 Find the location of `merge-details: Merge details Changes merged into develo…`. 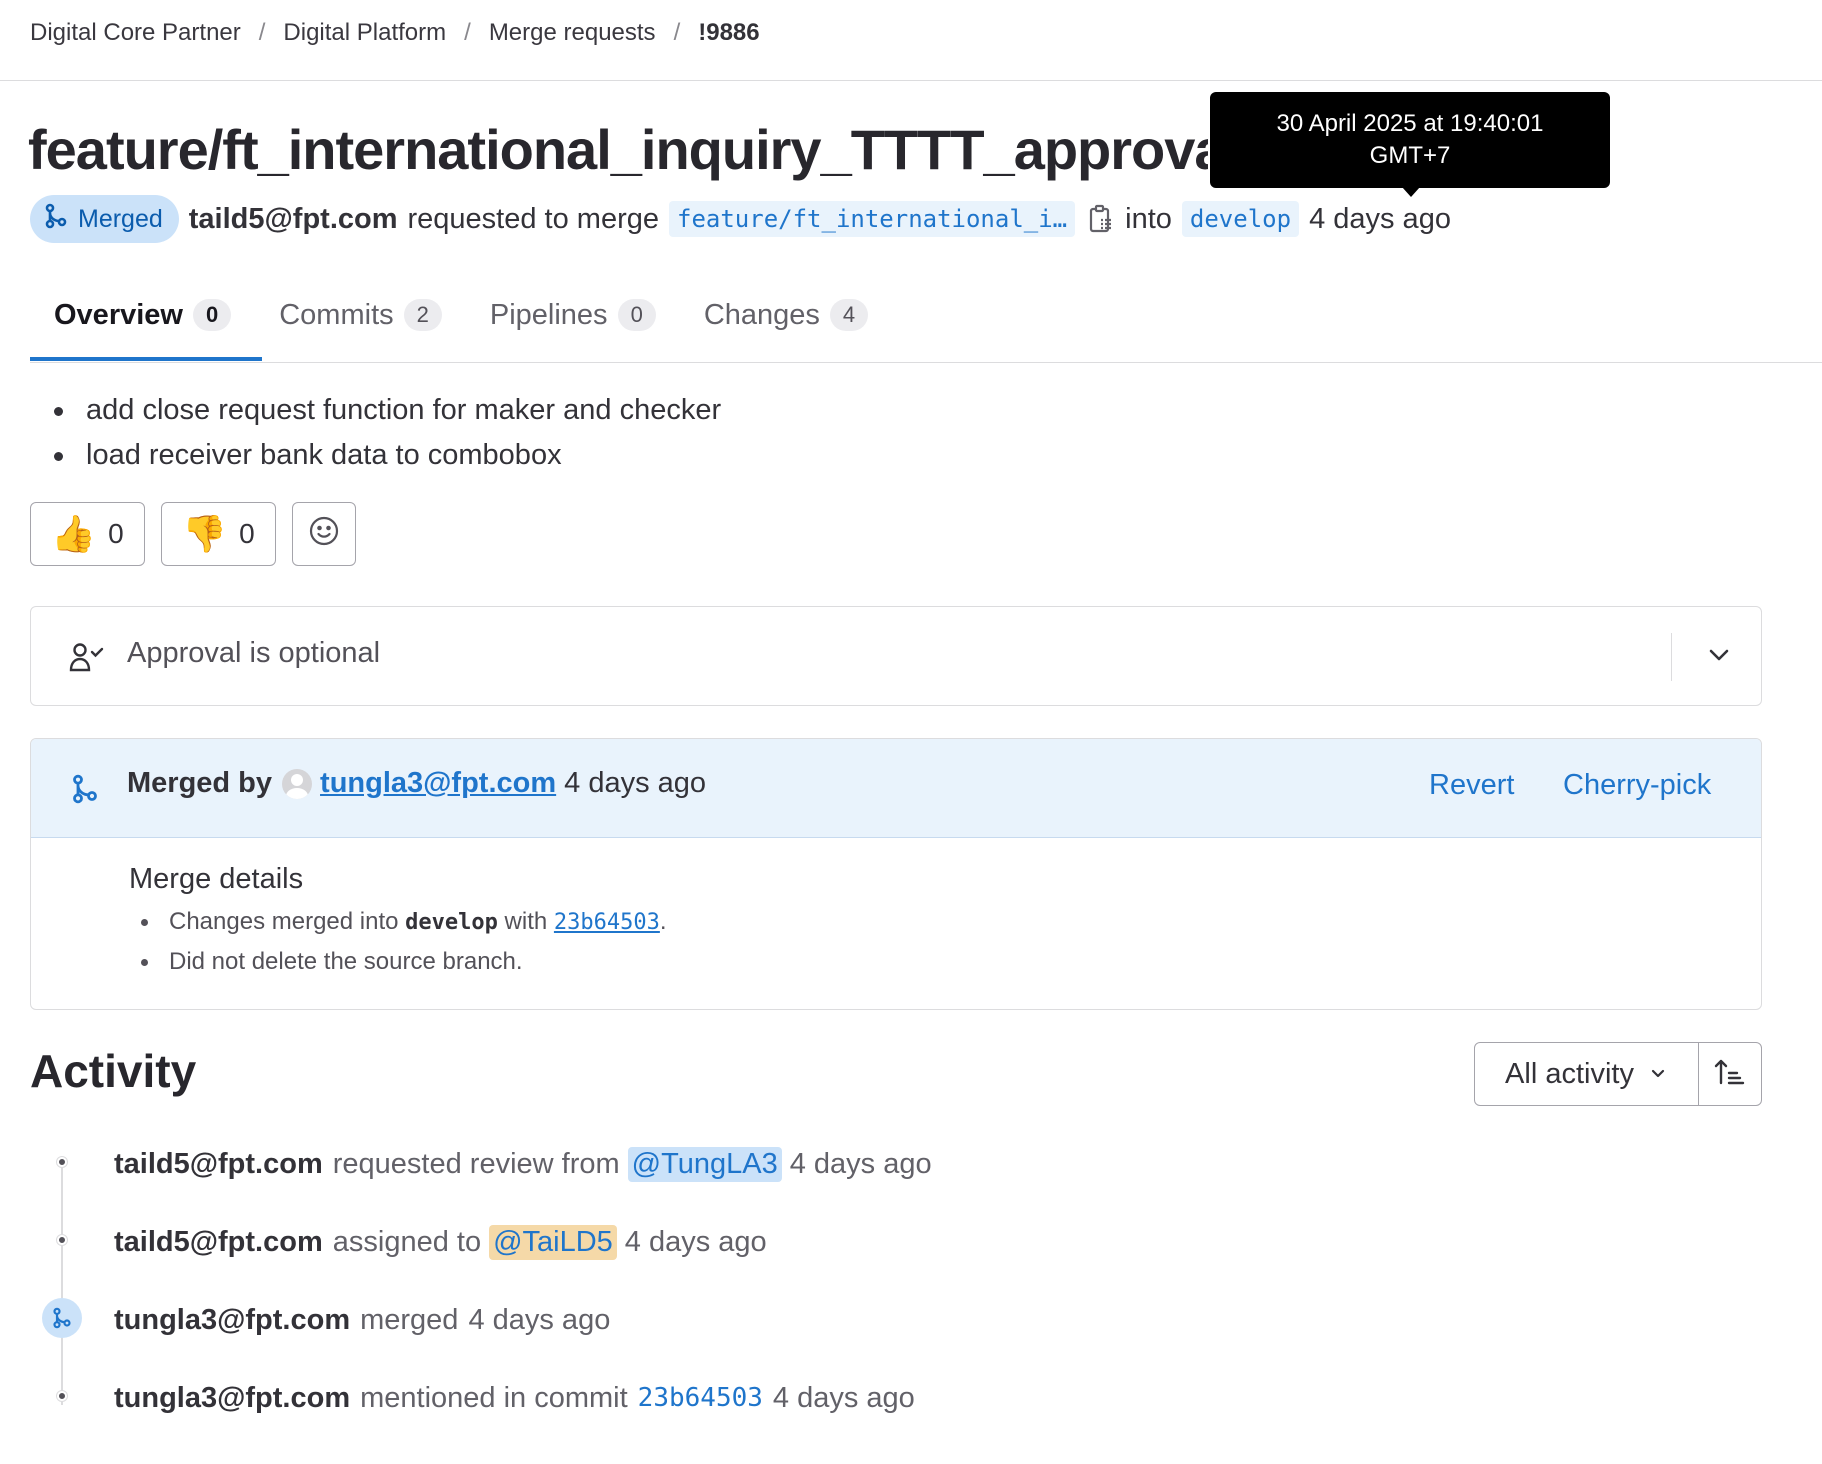

merge-details: Merge details Changes merged into develo… is located at coordinates (398, 922).